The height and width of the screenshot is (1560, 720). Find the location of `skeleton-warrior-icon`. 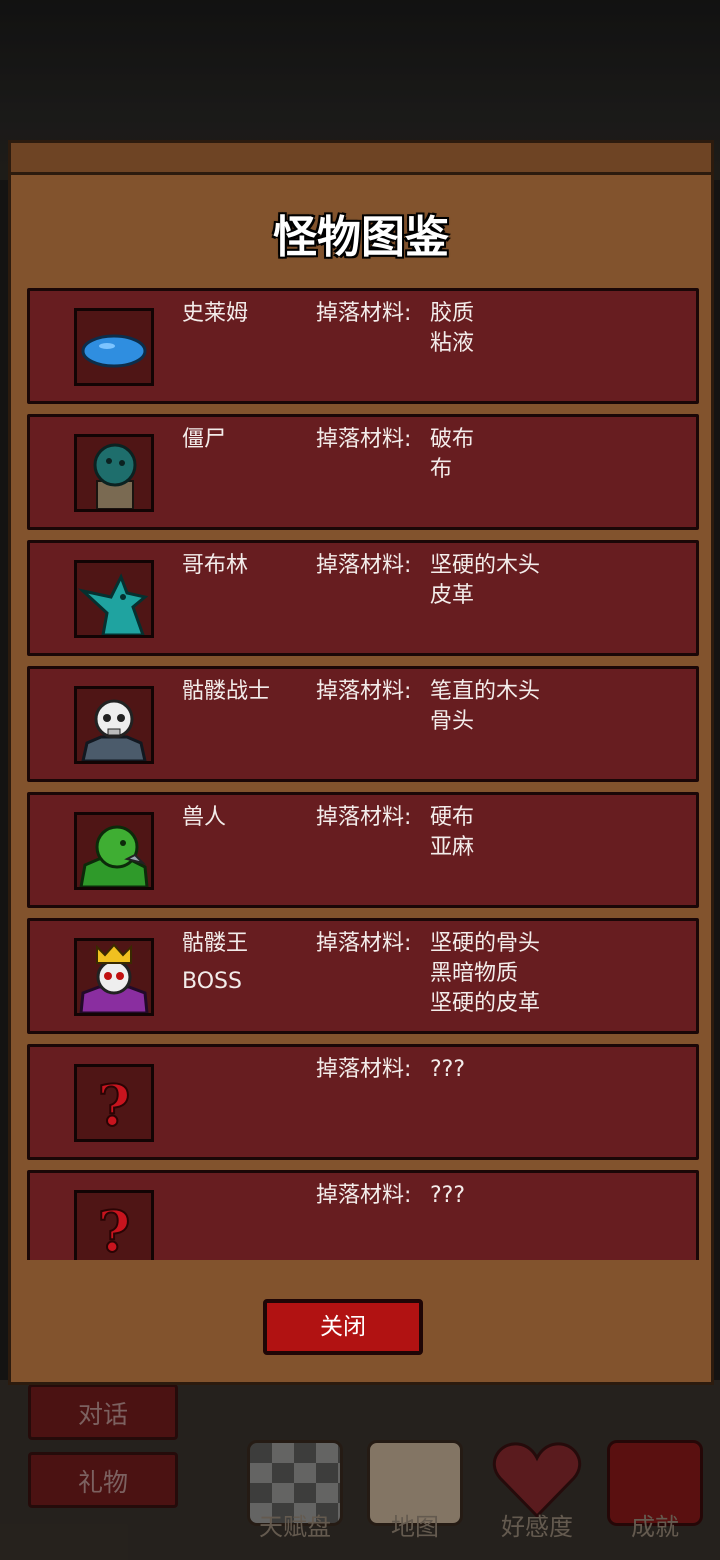

skeleton-warrior-icon is located at coordinates (114, 725).